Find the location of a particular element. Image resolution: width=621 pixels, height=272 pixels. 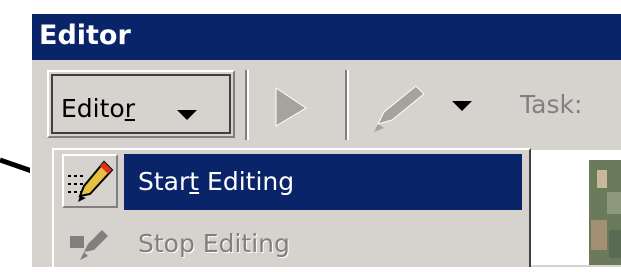

window-title: Editor is located at coordinates (85, 35).